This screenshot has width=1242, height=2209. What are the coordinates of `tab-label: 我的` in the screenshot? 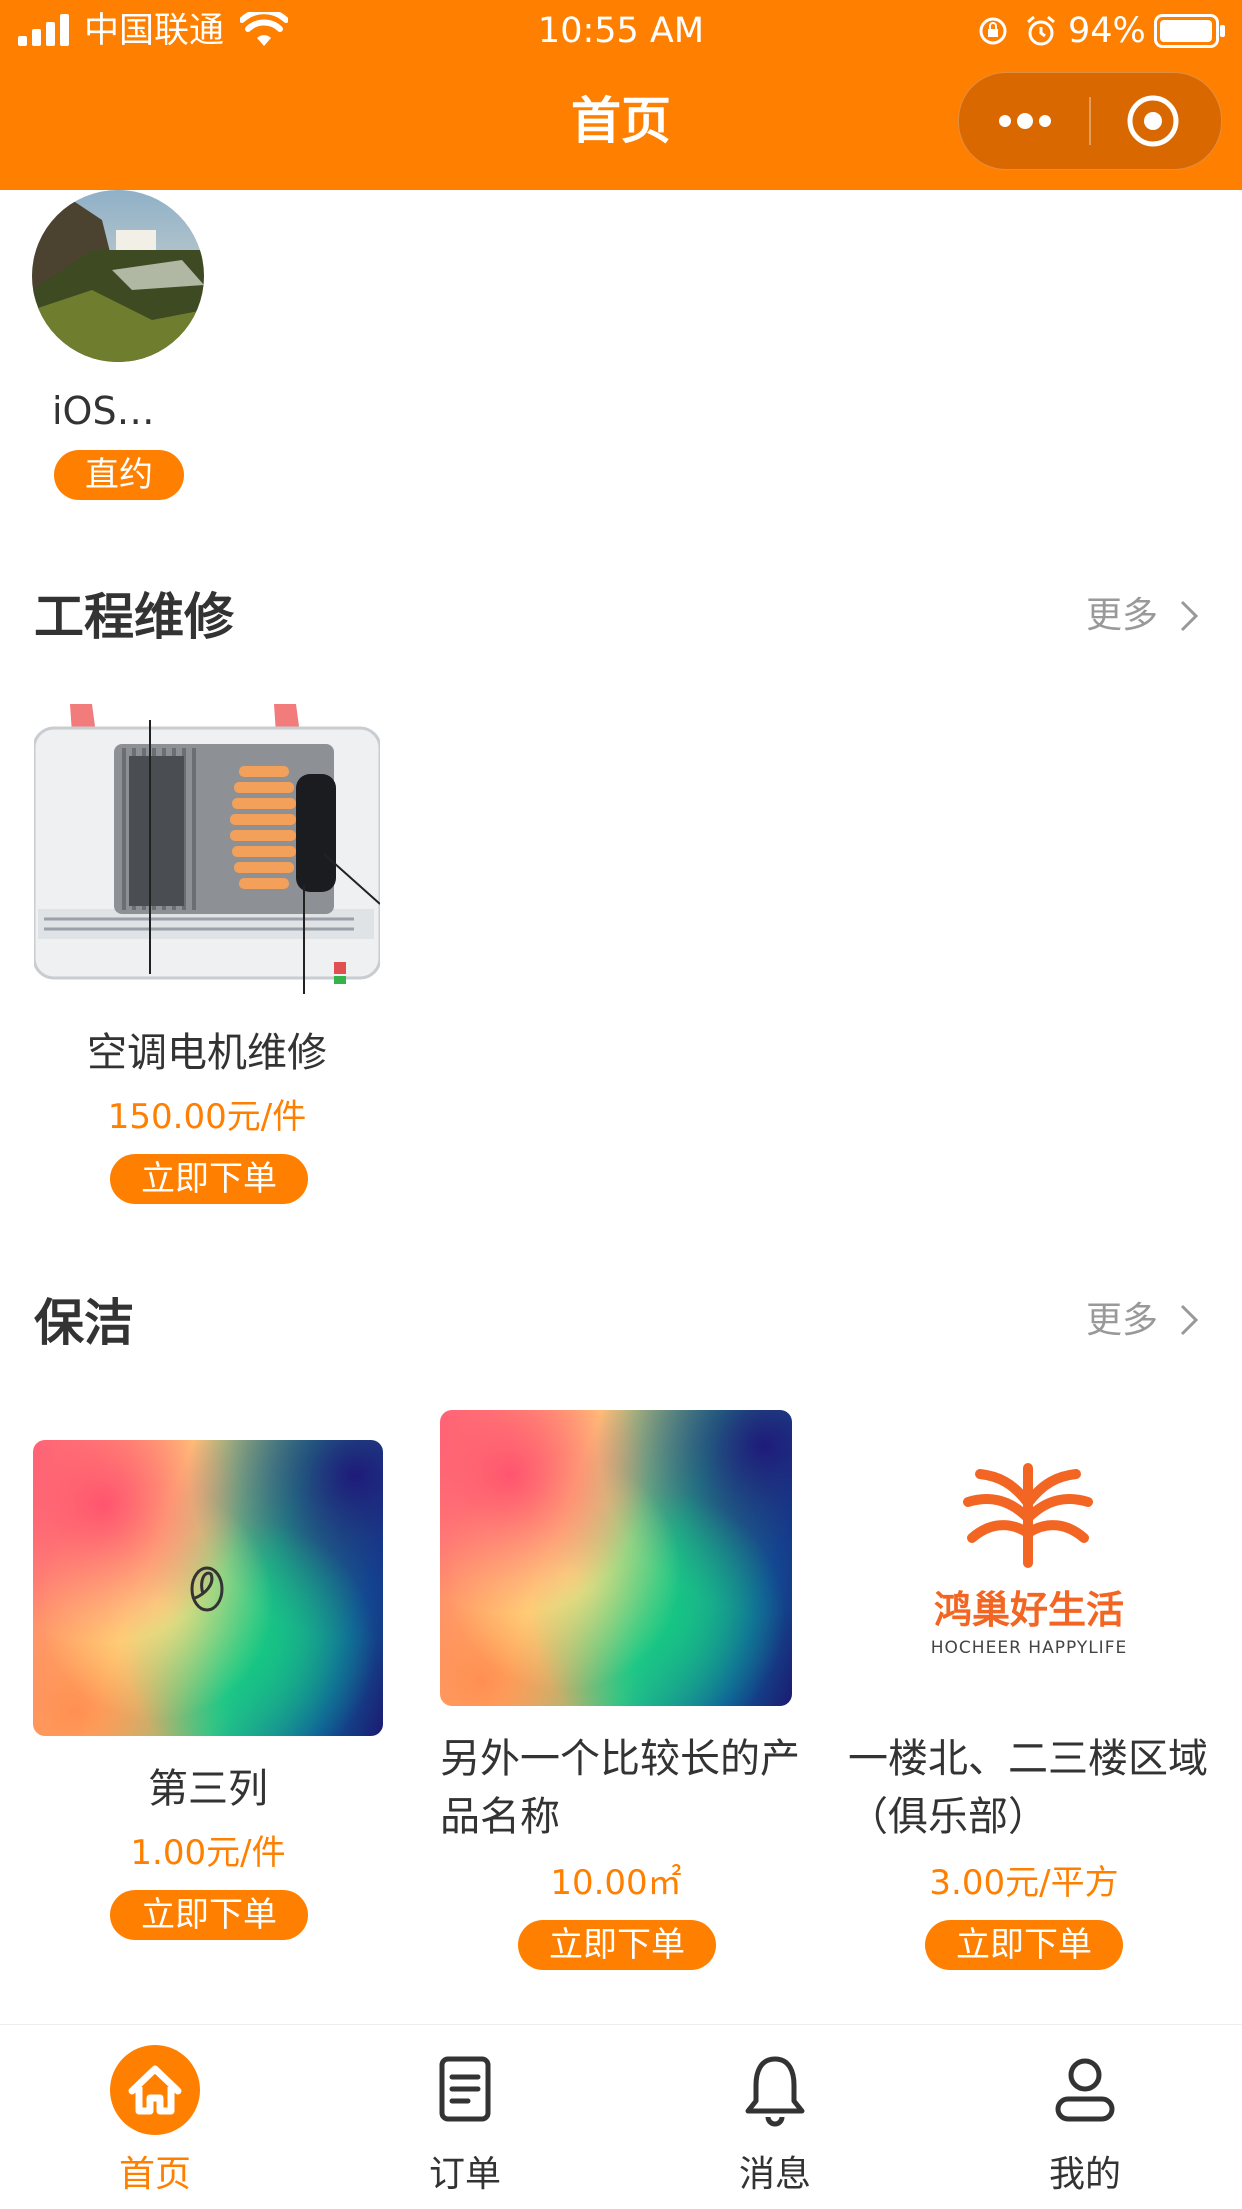 It's located at (1084, 2174).